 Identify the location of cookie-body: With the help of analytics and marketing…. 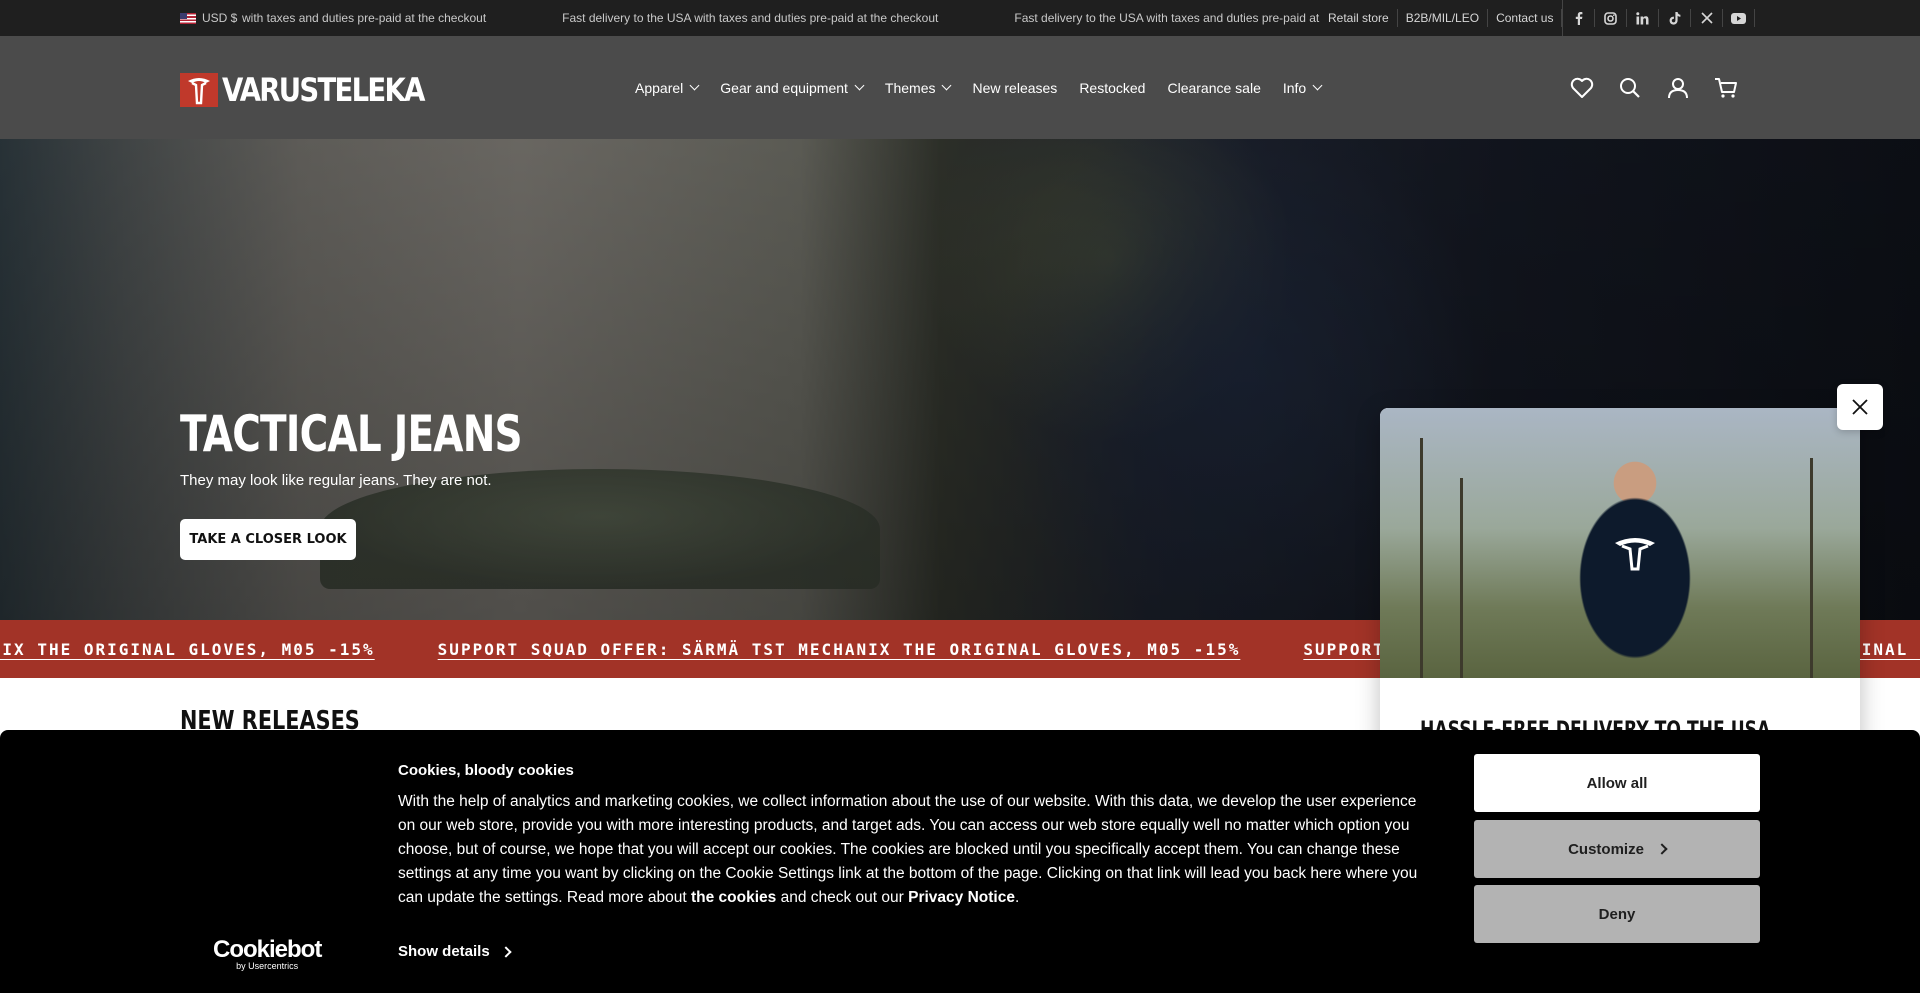
(908, 850).